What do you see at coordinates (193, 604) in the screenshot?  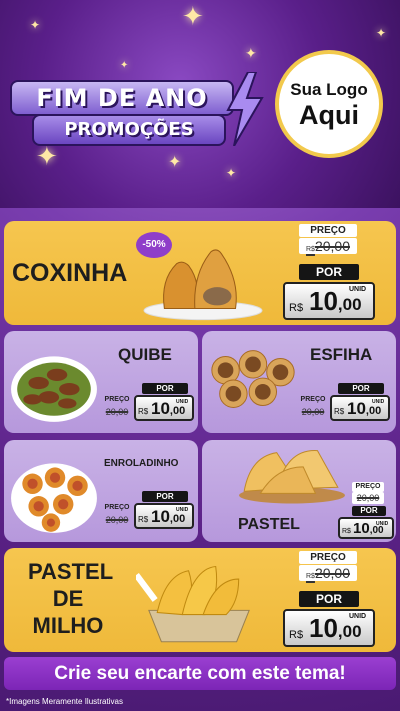 I see `pastel-de-milho-image` at bounding box center [193, 604].